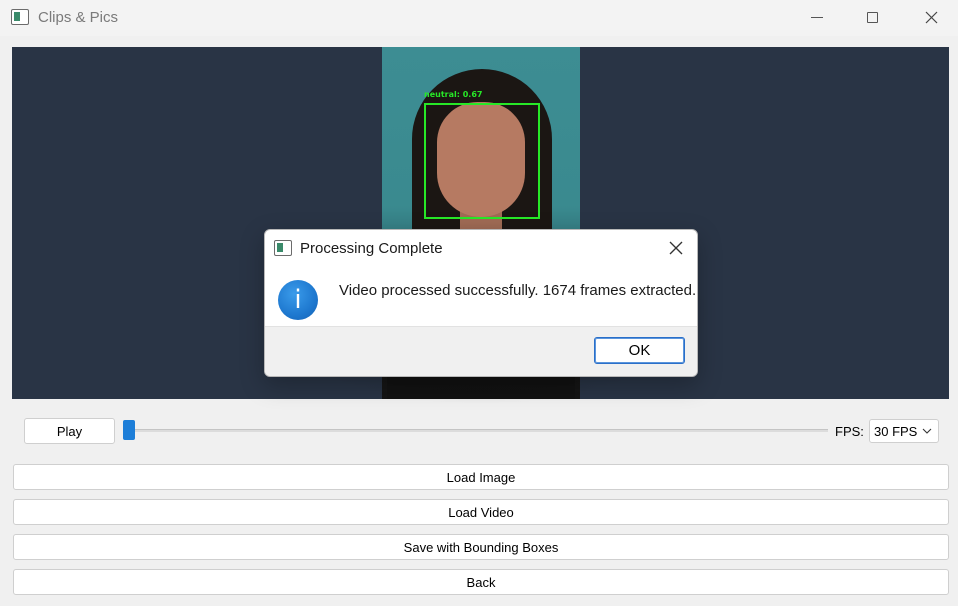  I want to click on maximize-button, so click(872, 17).